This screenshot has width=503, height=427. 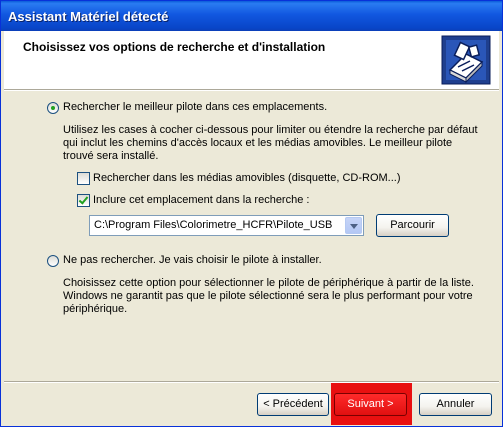 What do you see at coordinates (370, 404) in the screenshot?
I see `next-button: Suivant >` at bounding box center [370, 404].